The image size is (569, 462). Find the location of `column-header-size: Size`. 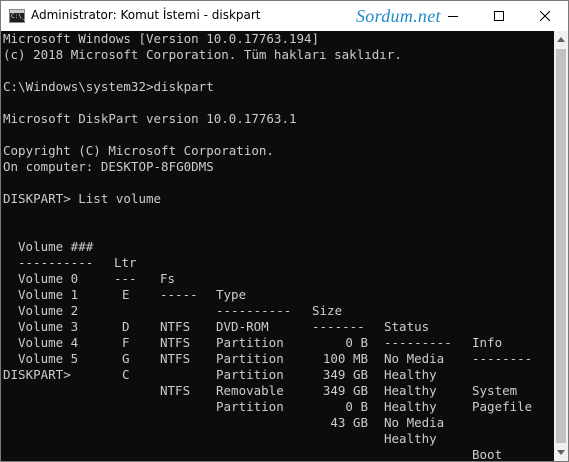

column-header-size: Size is located at coordinates (327, 310).